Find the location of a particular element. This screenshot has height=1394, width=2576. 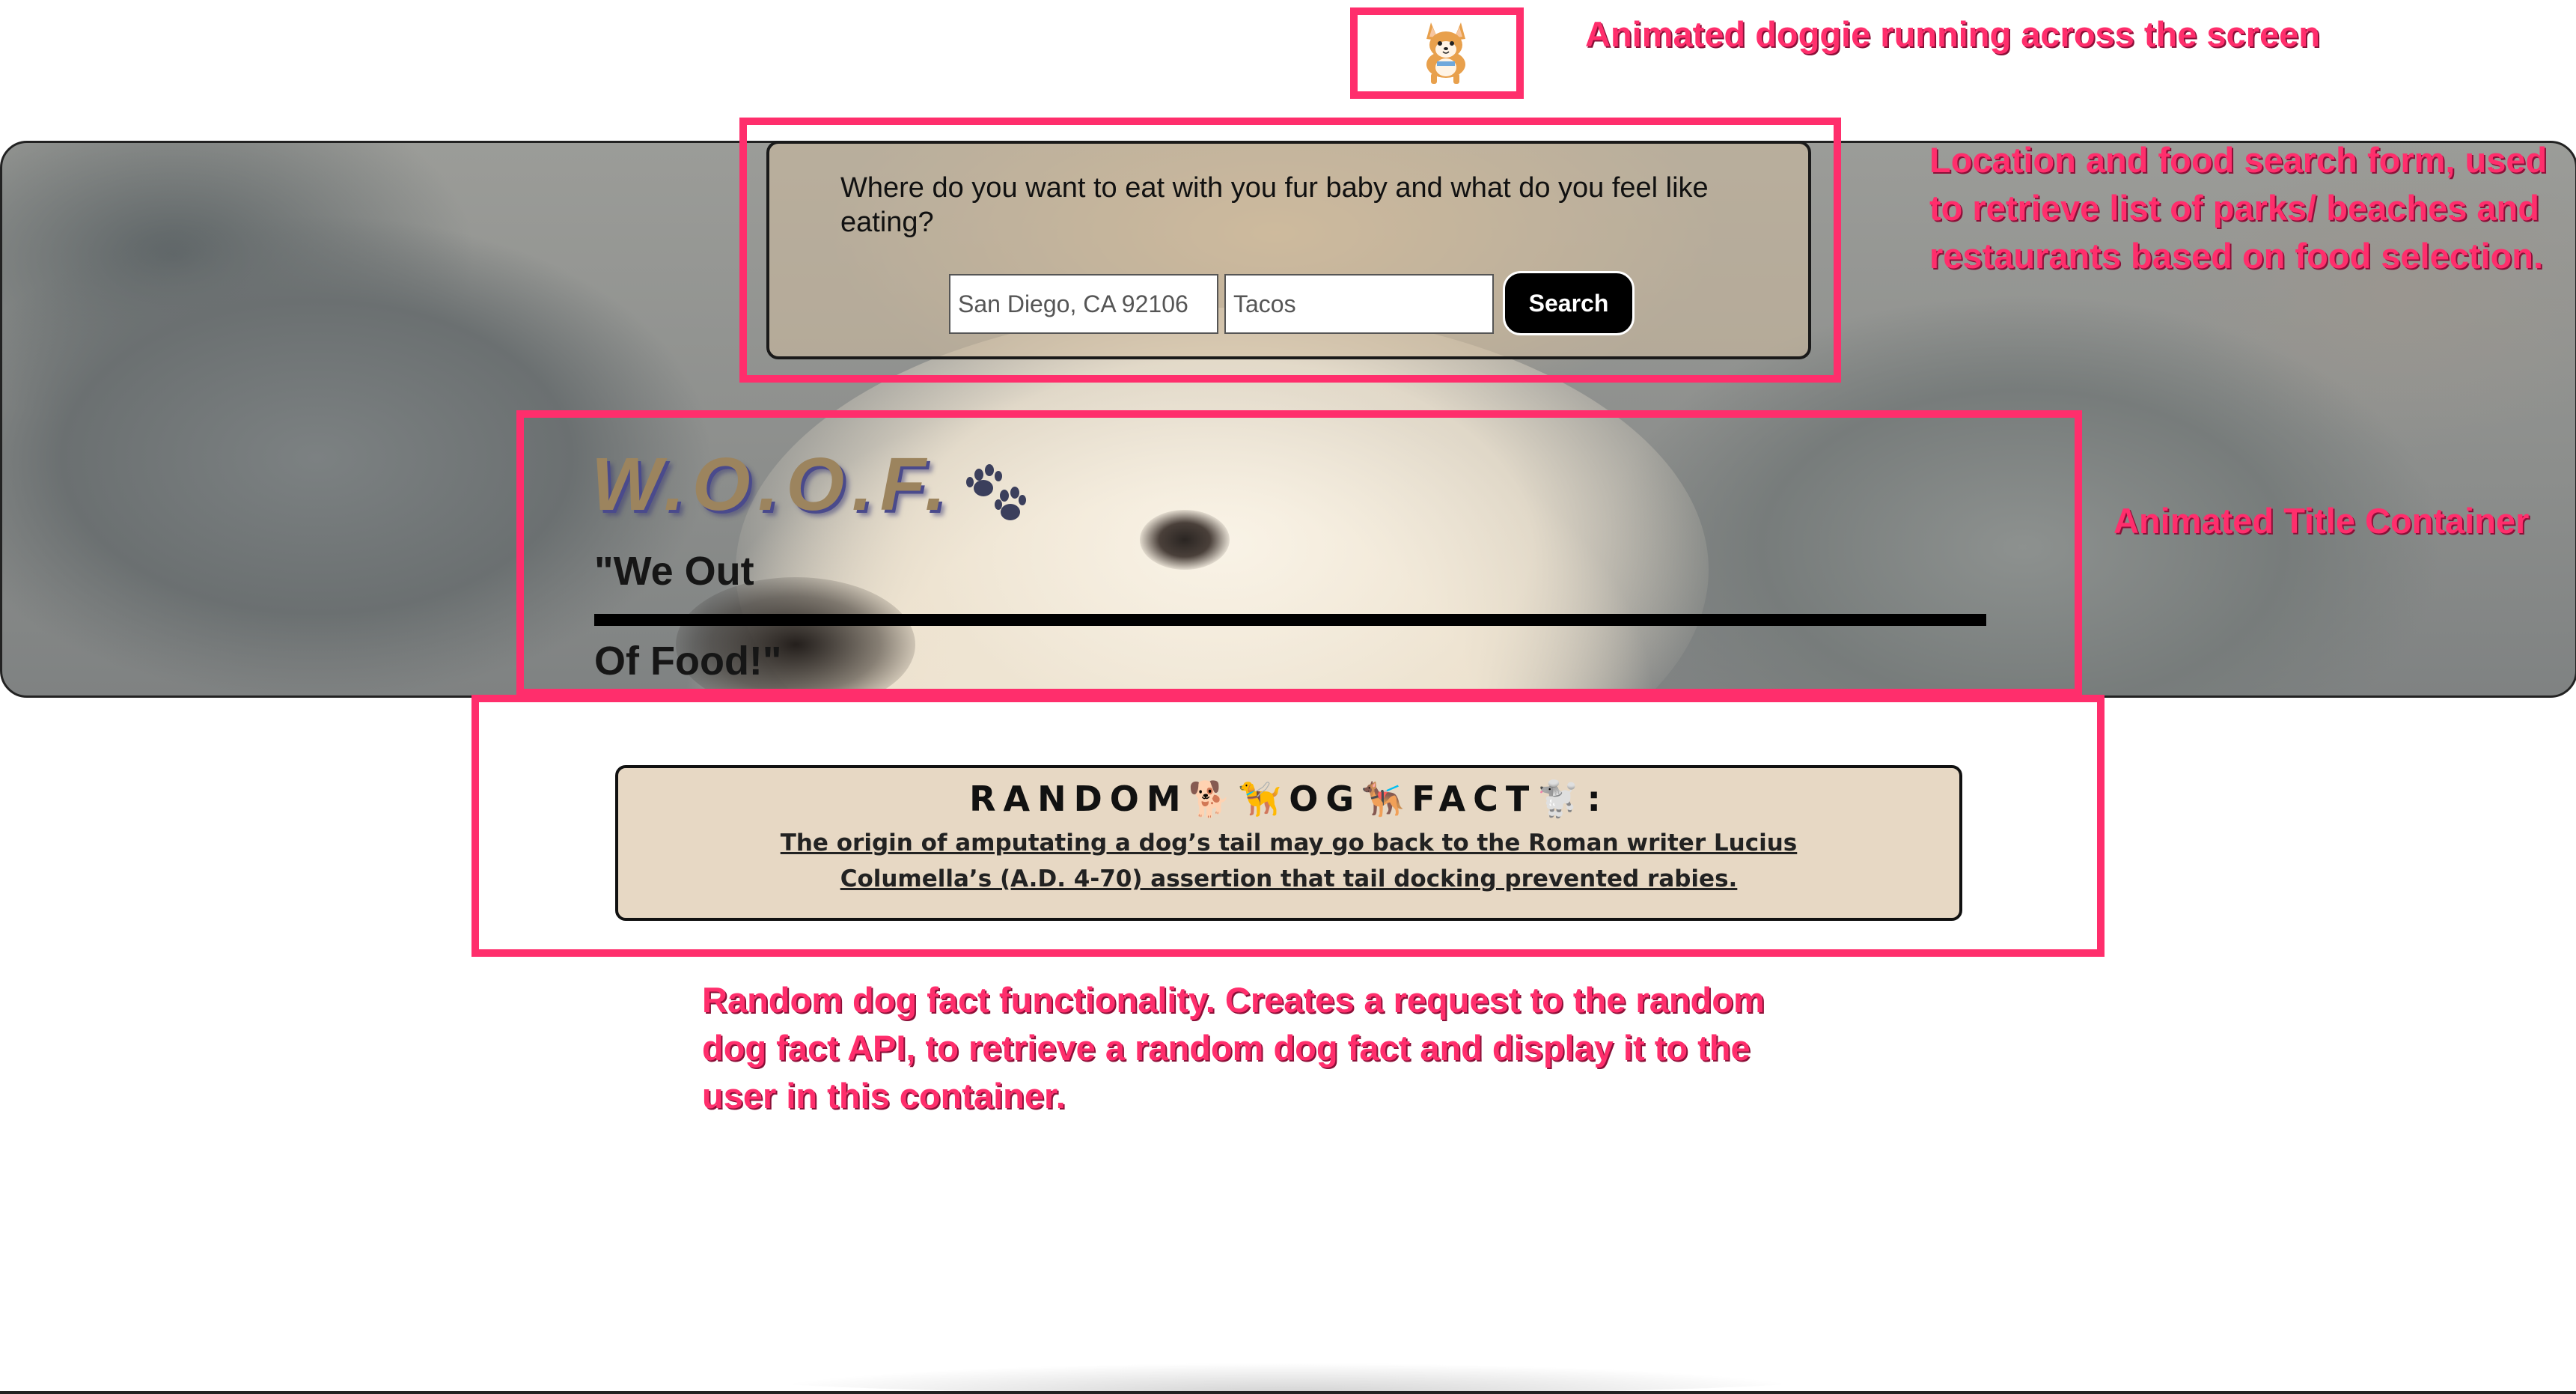

annotation-box-search is located at coordinates (1290, 250).